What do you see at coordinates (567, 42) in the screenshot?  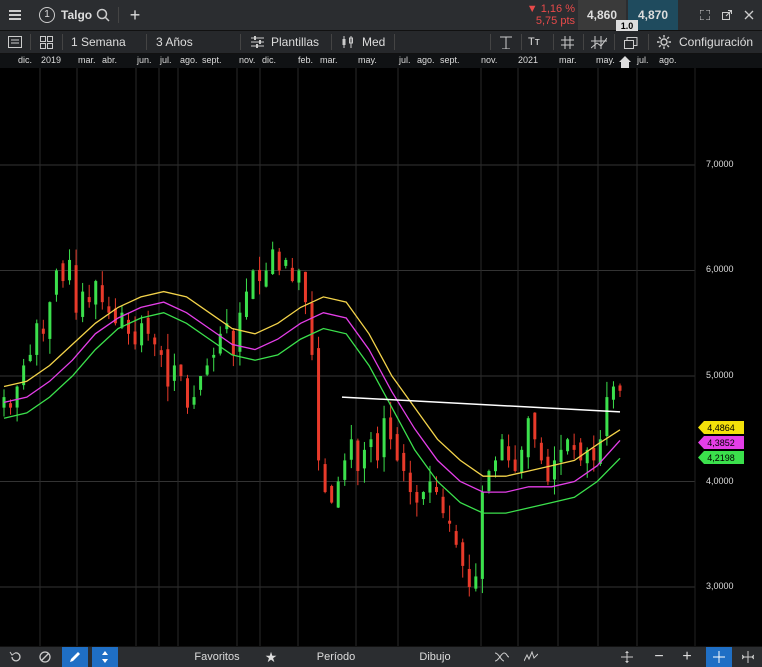 I see `gridlines-icon` at bounding box center [567, 42].